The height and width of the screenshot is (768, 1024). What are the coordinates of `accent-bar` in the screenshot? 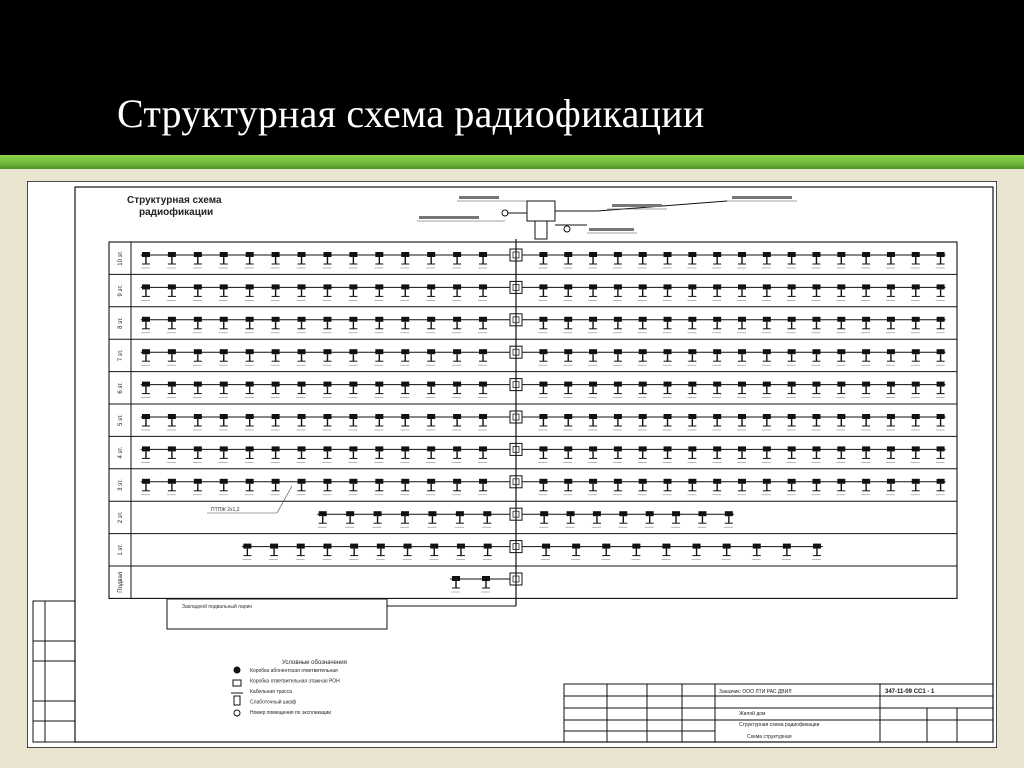 It's located at (512, 162).